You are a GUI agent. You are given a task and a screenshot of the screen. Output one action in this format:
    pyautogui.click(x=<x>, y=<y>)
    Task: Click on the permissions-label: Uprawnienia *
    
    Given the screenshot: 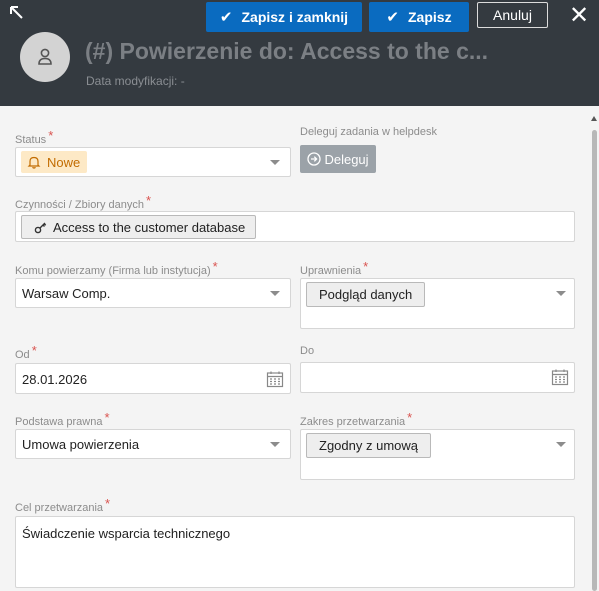 What is the action you would take?
    pyautogui.click(x=334, y=268)
    